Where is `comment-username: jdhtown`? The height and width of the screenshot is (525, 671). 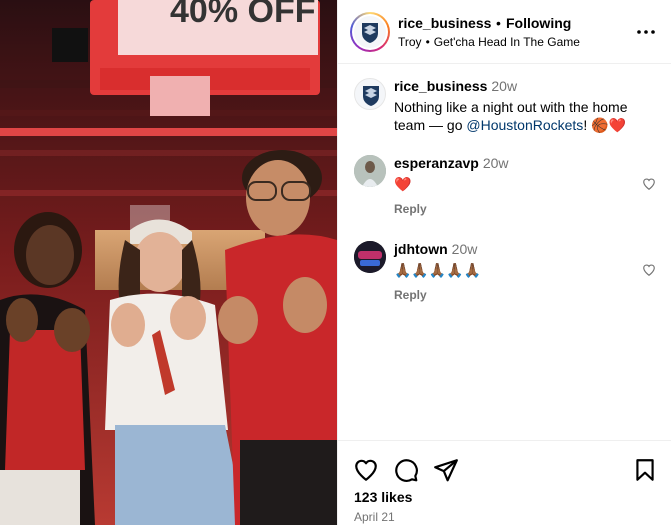
comment-username: jdhtown is located at coordinates (421, 249).